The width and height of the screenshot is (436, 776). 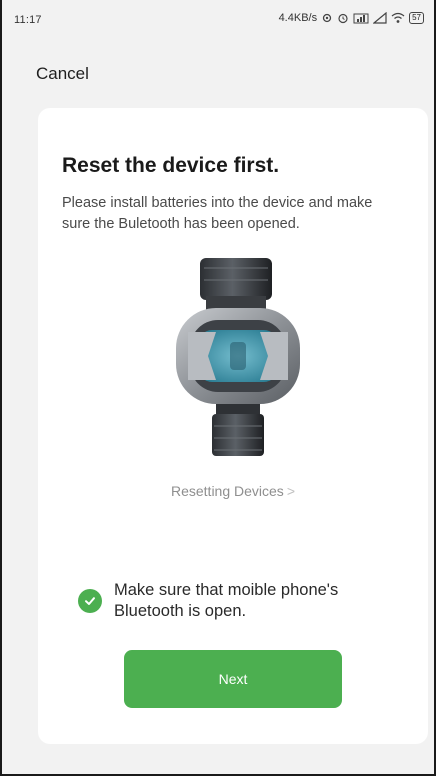 I want to click on network-icon, so click(x=361, y=18).